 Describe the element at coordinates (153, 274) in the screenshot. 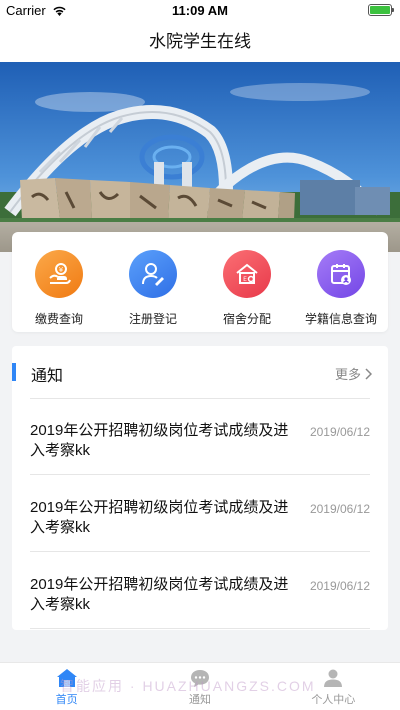

I see `register-icon` at that location.